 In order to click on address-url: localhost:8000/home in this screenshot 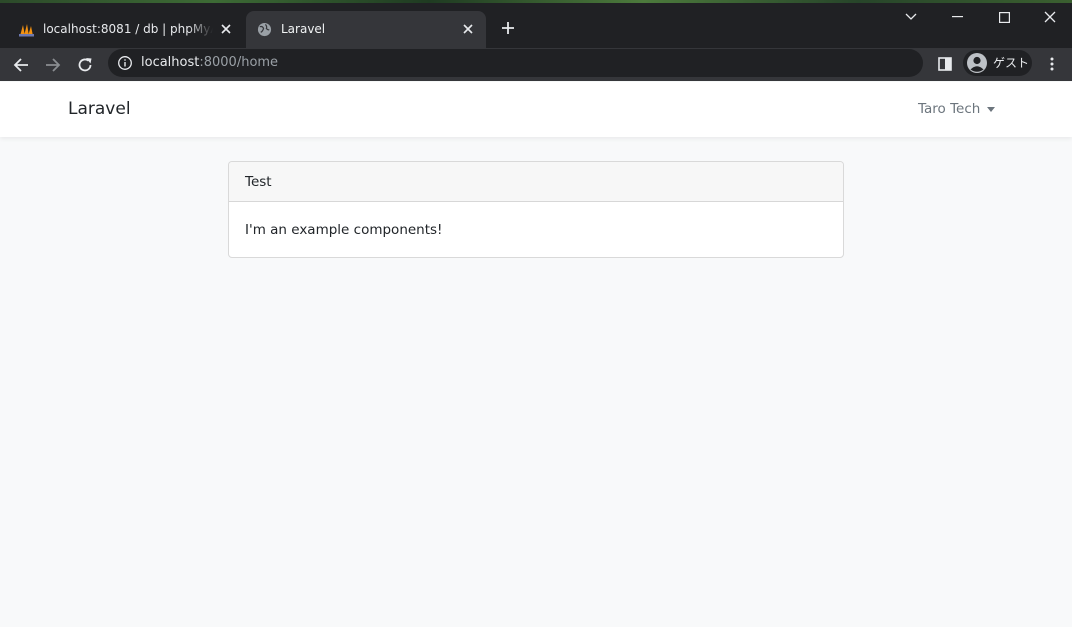, I will do `click(209, 63)`.